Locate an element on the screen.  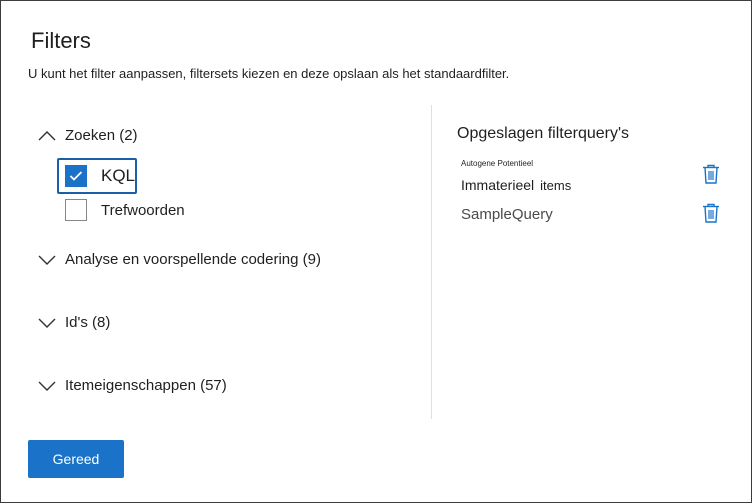
filter-group-label: Zoeken (2) is located at coordinates (101, 135).